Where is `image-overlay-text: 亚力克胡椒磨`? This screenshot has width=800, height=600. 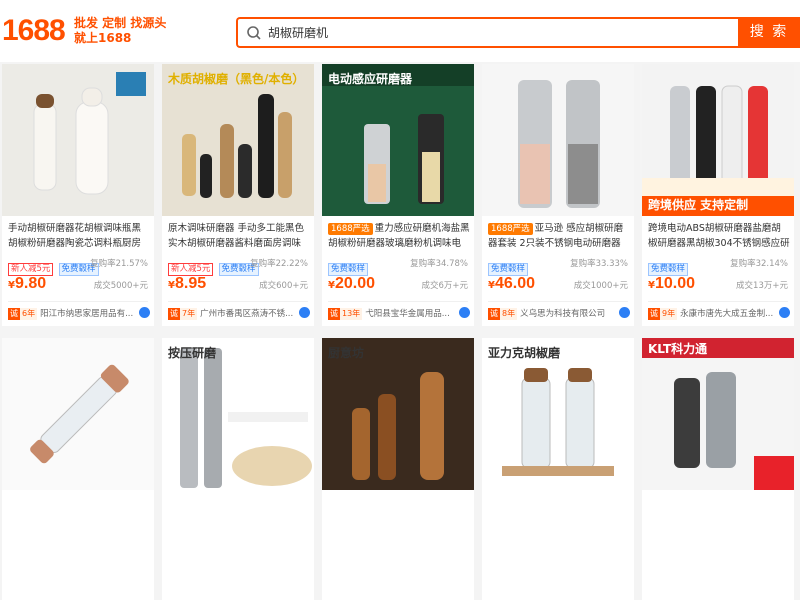
image-overlay-text: 亚力克胡椒磨 is located at coordinates (524, 353).